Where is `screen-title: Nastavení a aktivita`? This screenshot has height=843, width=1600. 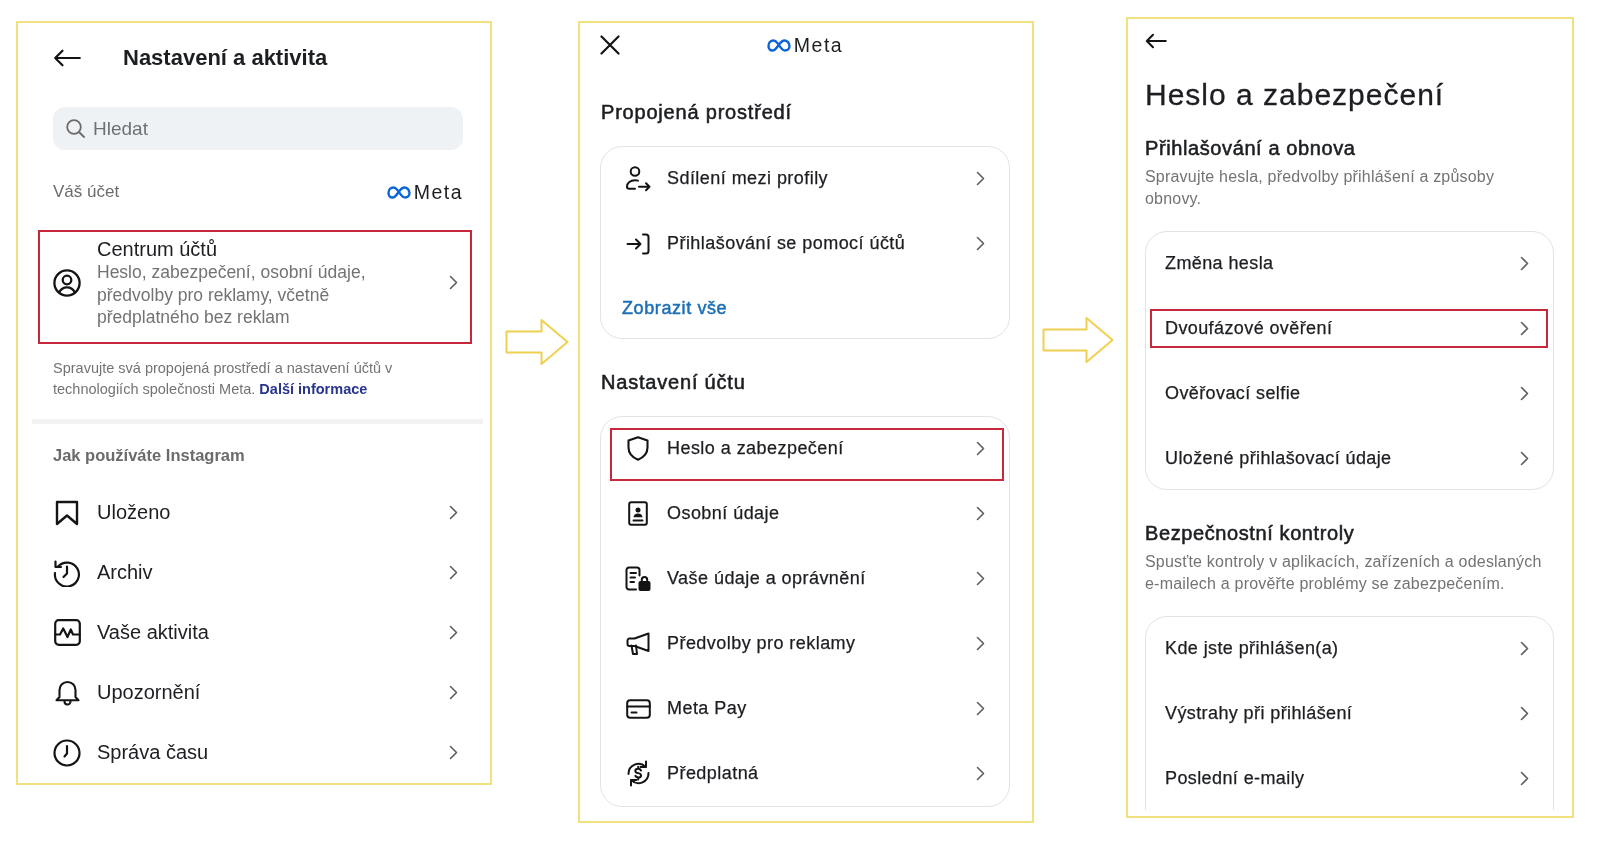
screen-title: Nastavení a aktivita is located at coordinates (225, 58).